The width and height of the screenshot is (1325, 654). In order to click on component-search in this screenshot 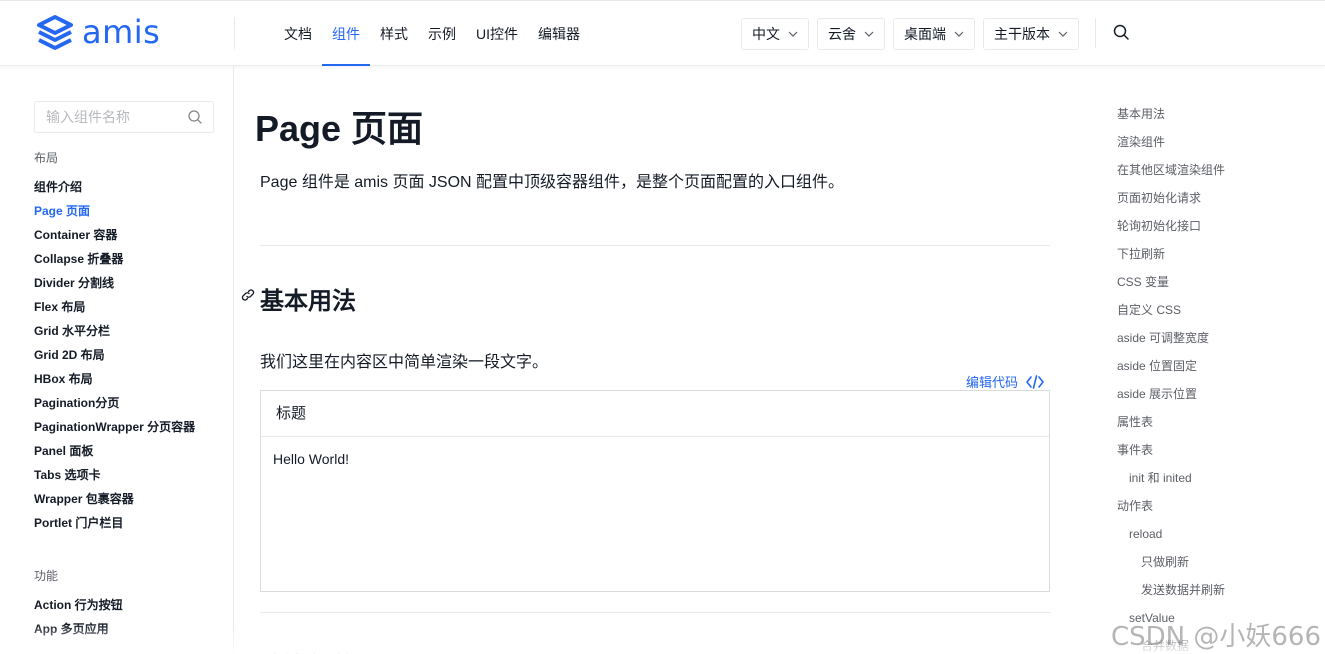, I will do `click(124, 117)`.